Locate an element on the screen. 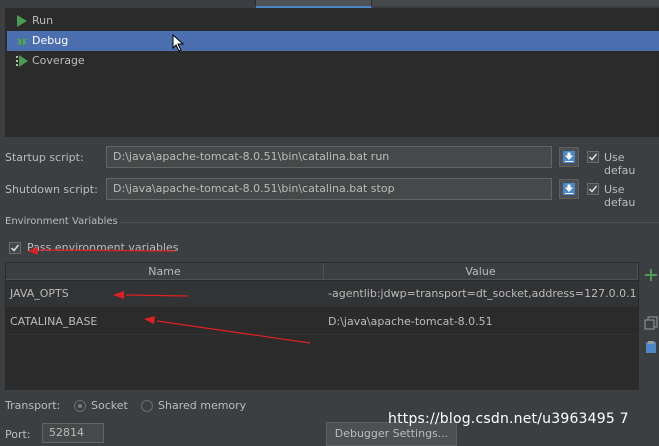 Image resolution: width=659 pixels, height=446 pixels. shared-memory-radio is located at coordinates (147, 406).